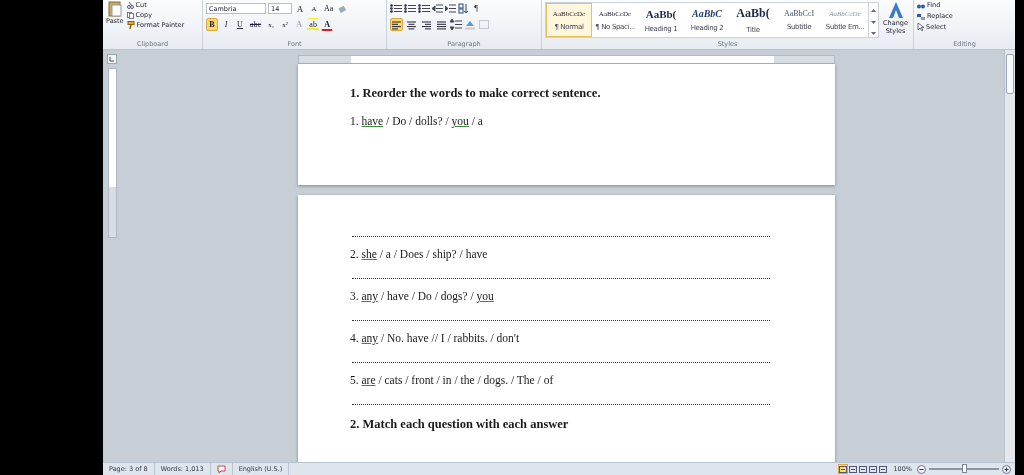 The width and height of the screenshot is (1024, 475). Describe the element at coordinates (313, 24) in the screenshot. I see `highlight-button: ab` at that location.